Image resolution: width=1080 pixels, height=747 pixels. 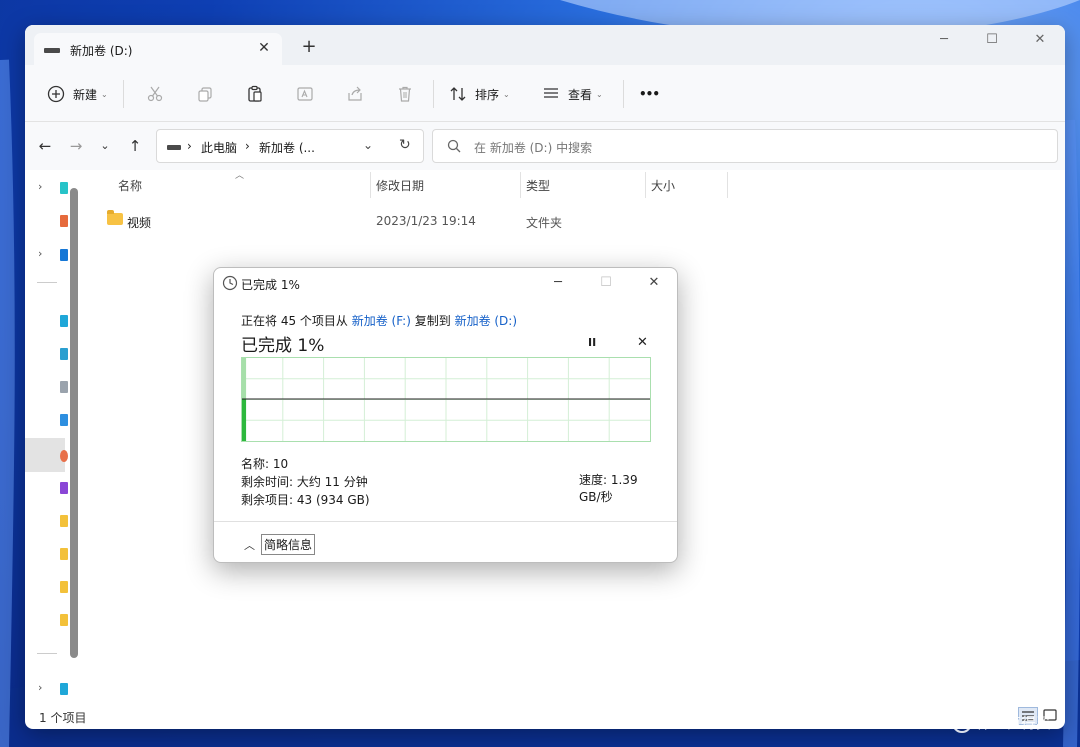 I want to click on file-row: 视频 2023/1/23 19:14 文件夹, so click(x=382, y=221).